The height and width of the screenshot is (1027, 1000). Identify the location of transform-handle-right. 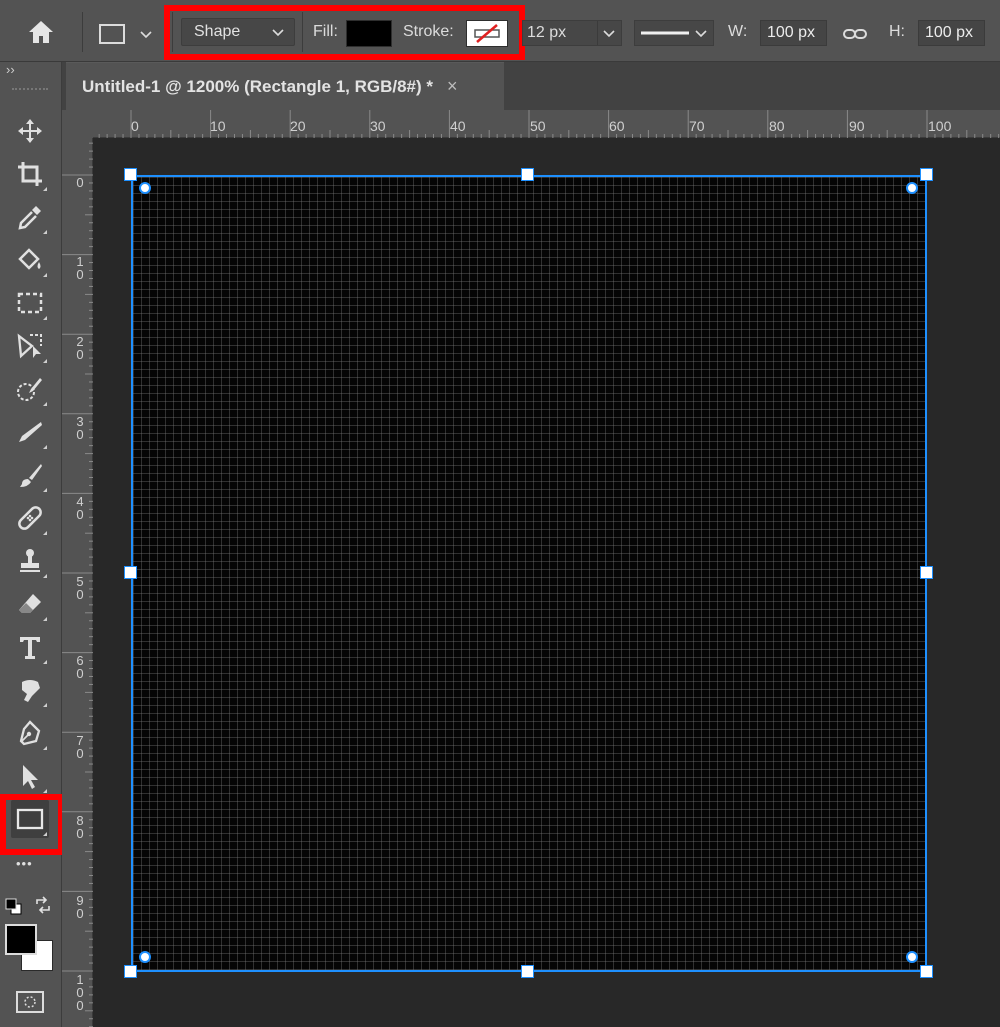
(926, 572).